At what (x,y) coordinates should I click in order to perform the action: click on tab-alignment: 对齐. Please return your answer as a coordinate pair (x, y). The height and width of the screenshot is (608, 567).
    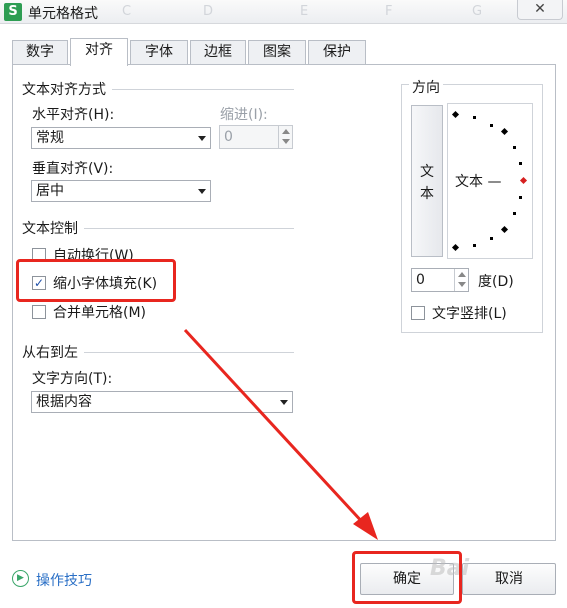
    Looking at the image, I should click on (99, 52).